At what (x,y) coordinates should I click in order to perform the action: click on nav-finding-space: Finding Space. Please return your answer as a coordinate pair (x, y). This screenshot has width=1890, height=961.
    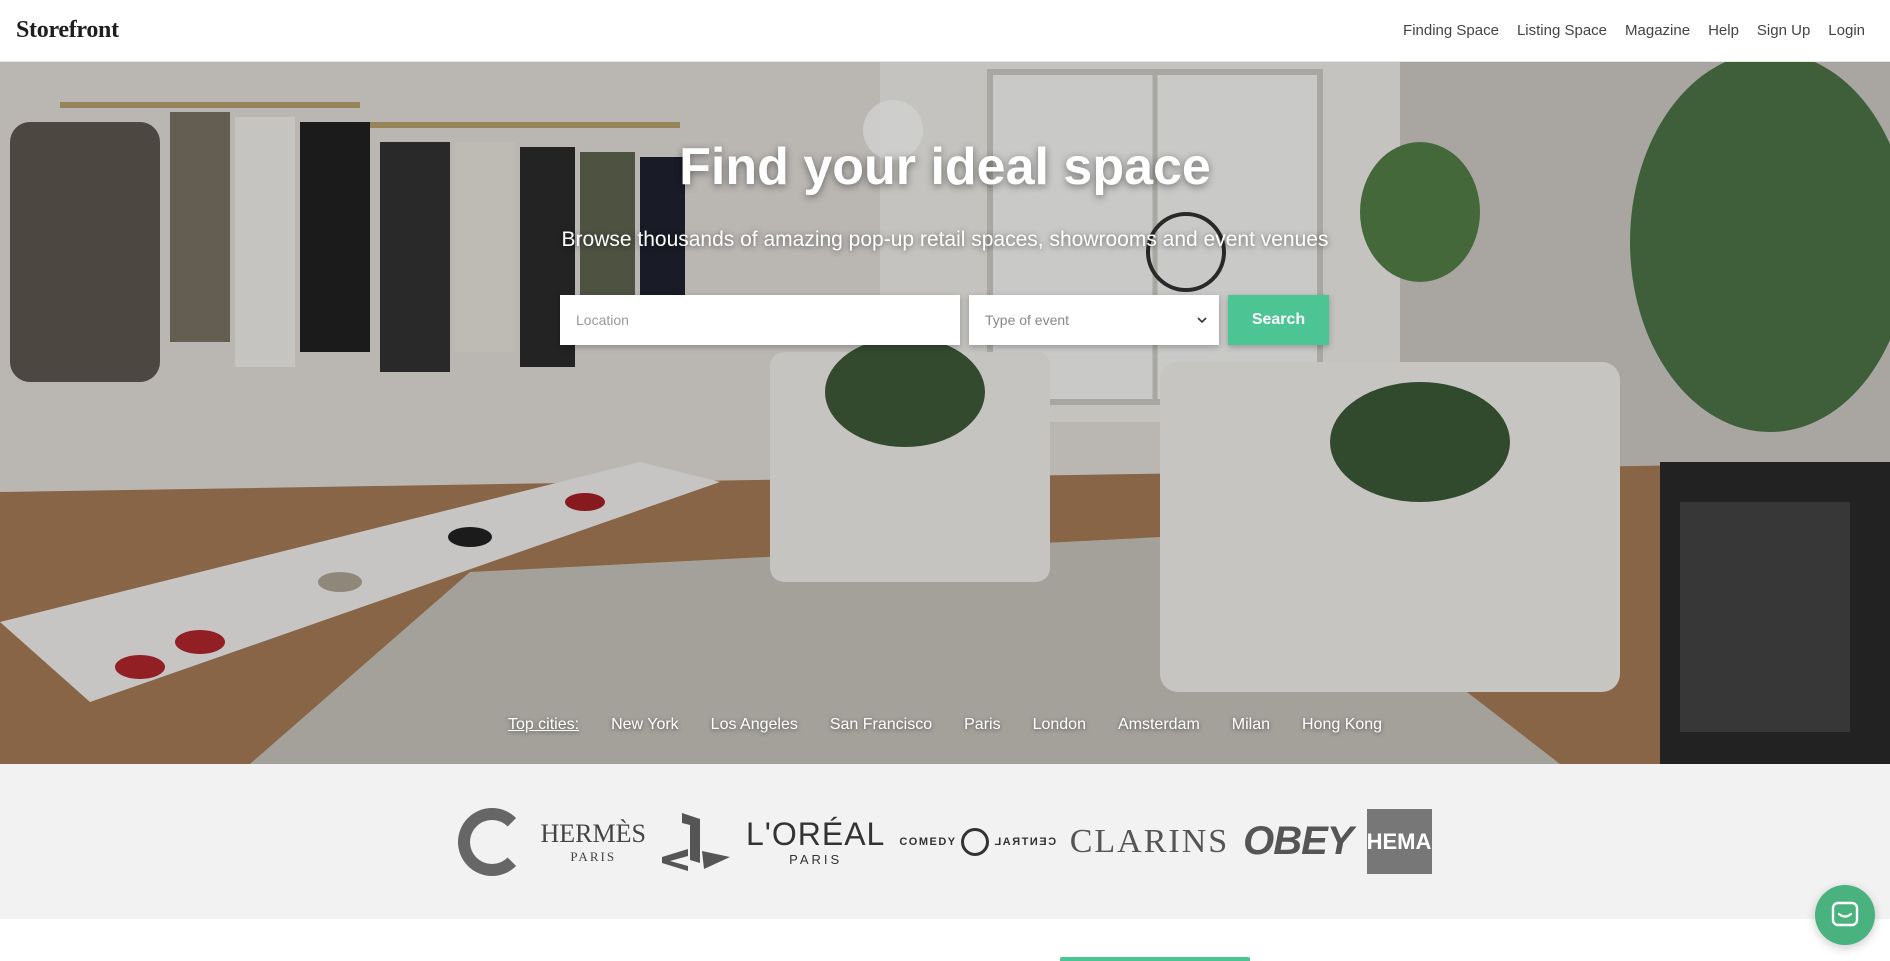
    Looking at the image, I should click on (1451, 30).